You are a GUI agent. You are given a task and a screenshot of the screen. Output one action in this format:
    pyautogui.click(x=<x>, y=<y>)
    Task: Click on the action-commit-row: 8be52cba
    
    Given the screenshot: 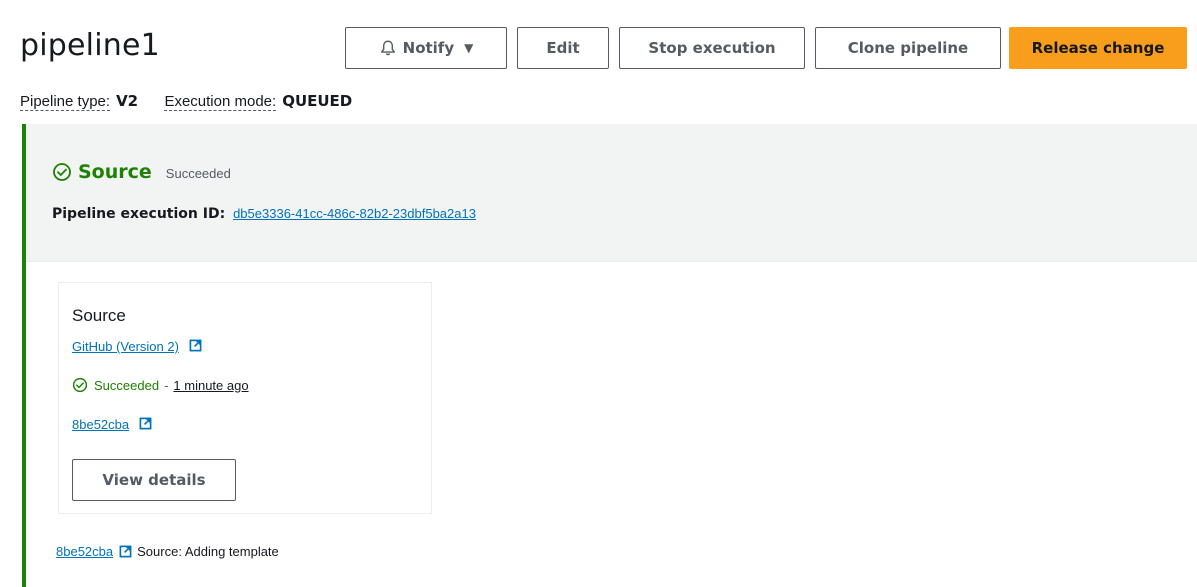 What is the action you would take?
    pyautogui.click(x=112, y=424)
    